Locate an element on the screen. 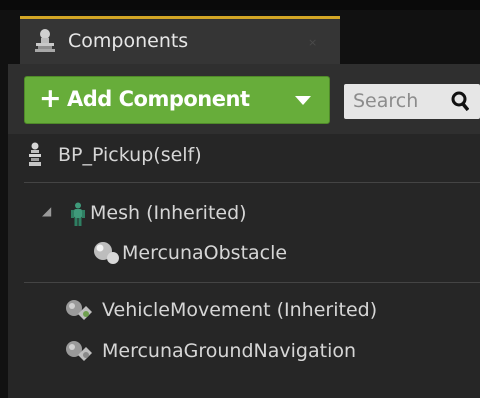 This screenshot has width=480, height=398. blueprint-actor-icon is located at coordinates (35, 154).